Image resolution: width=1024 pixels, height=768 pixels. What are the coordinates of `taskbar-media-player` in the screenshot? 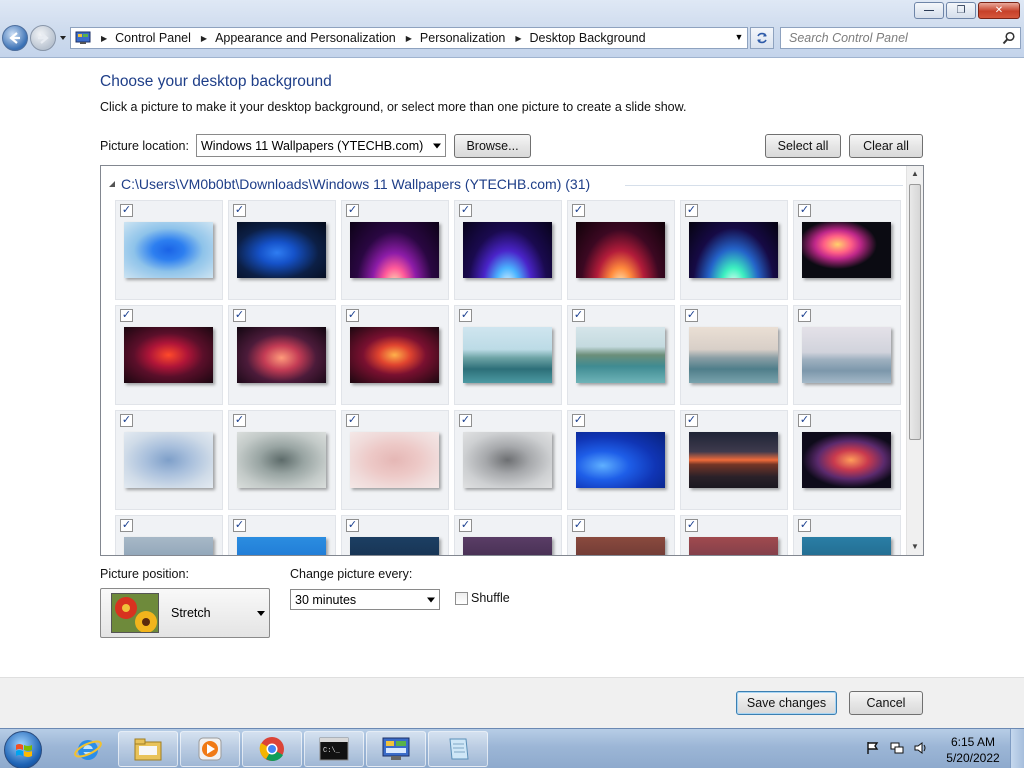 It's located at (210, 749).